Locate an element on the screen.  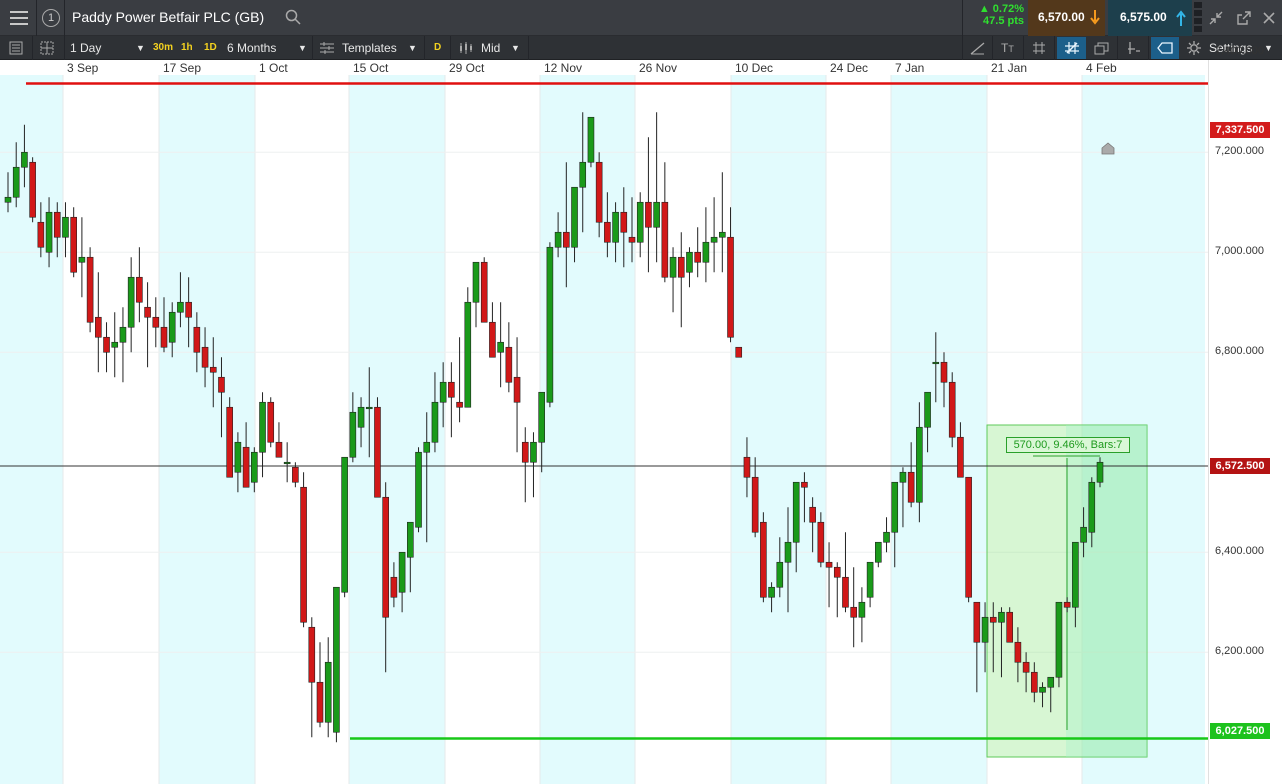
quick-30m-button: 30m is located at coordinates (163, 48).